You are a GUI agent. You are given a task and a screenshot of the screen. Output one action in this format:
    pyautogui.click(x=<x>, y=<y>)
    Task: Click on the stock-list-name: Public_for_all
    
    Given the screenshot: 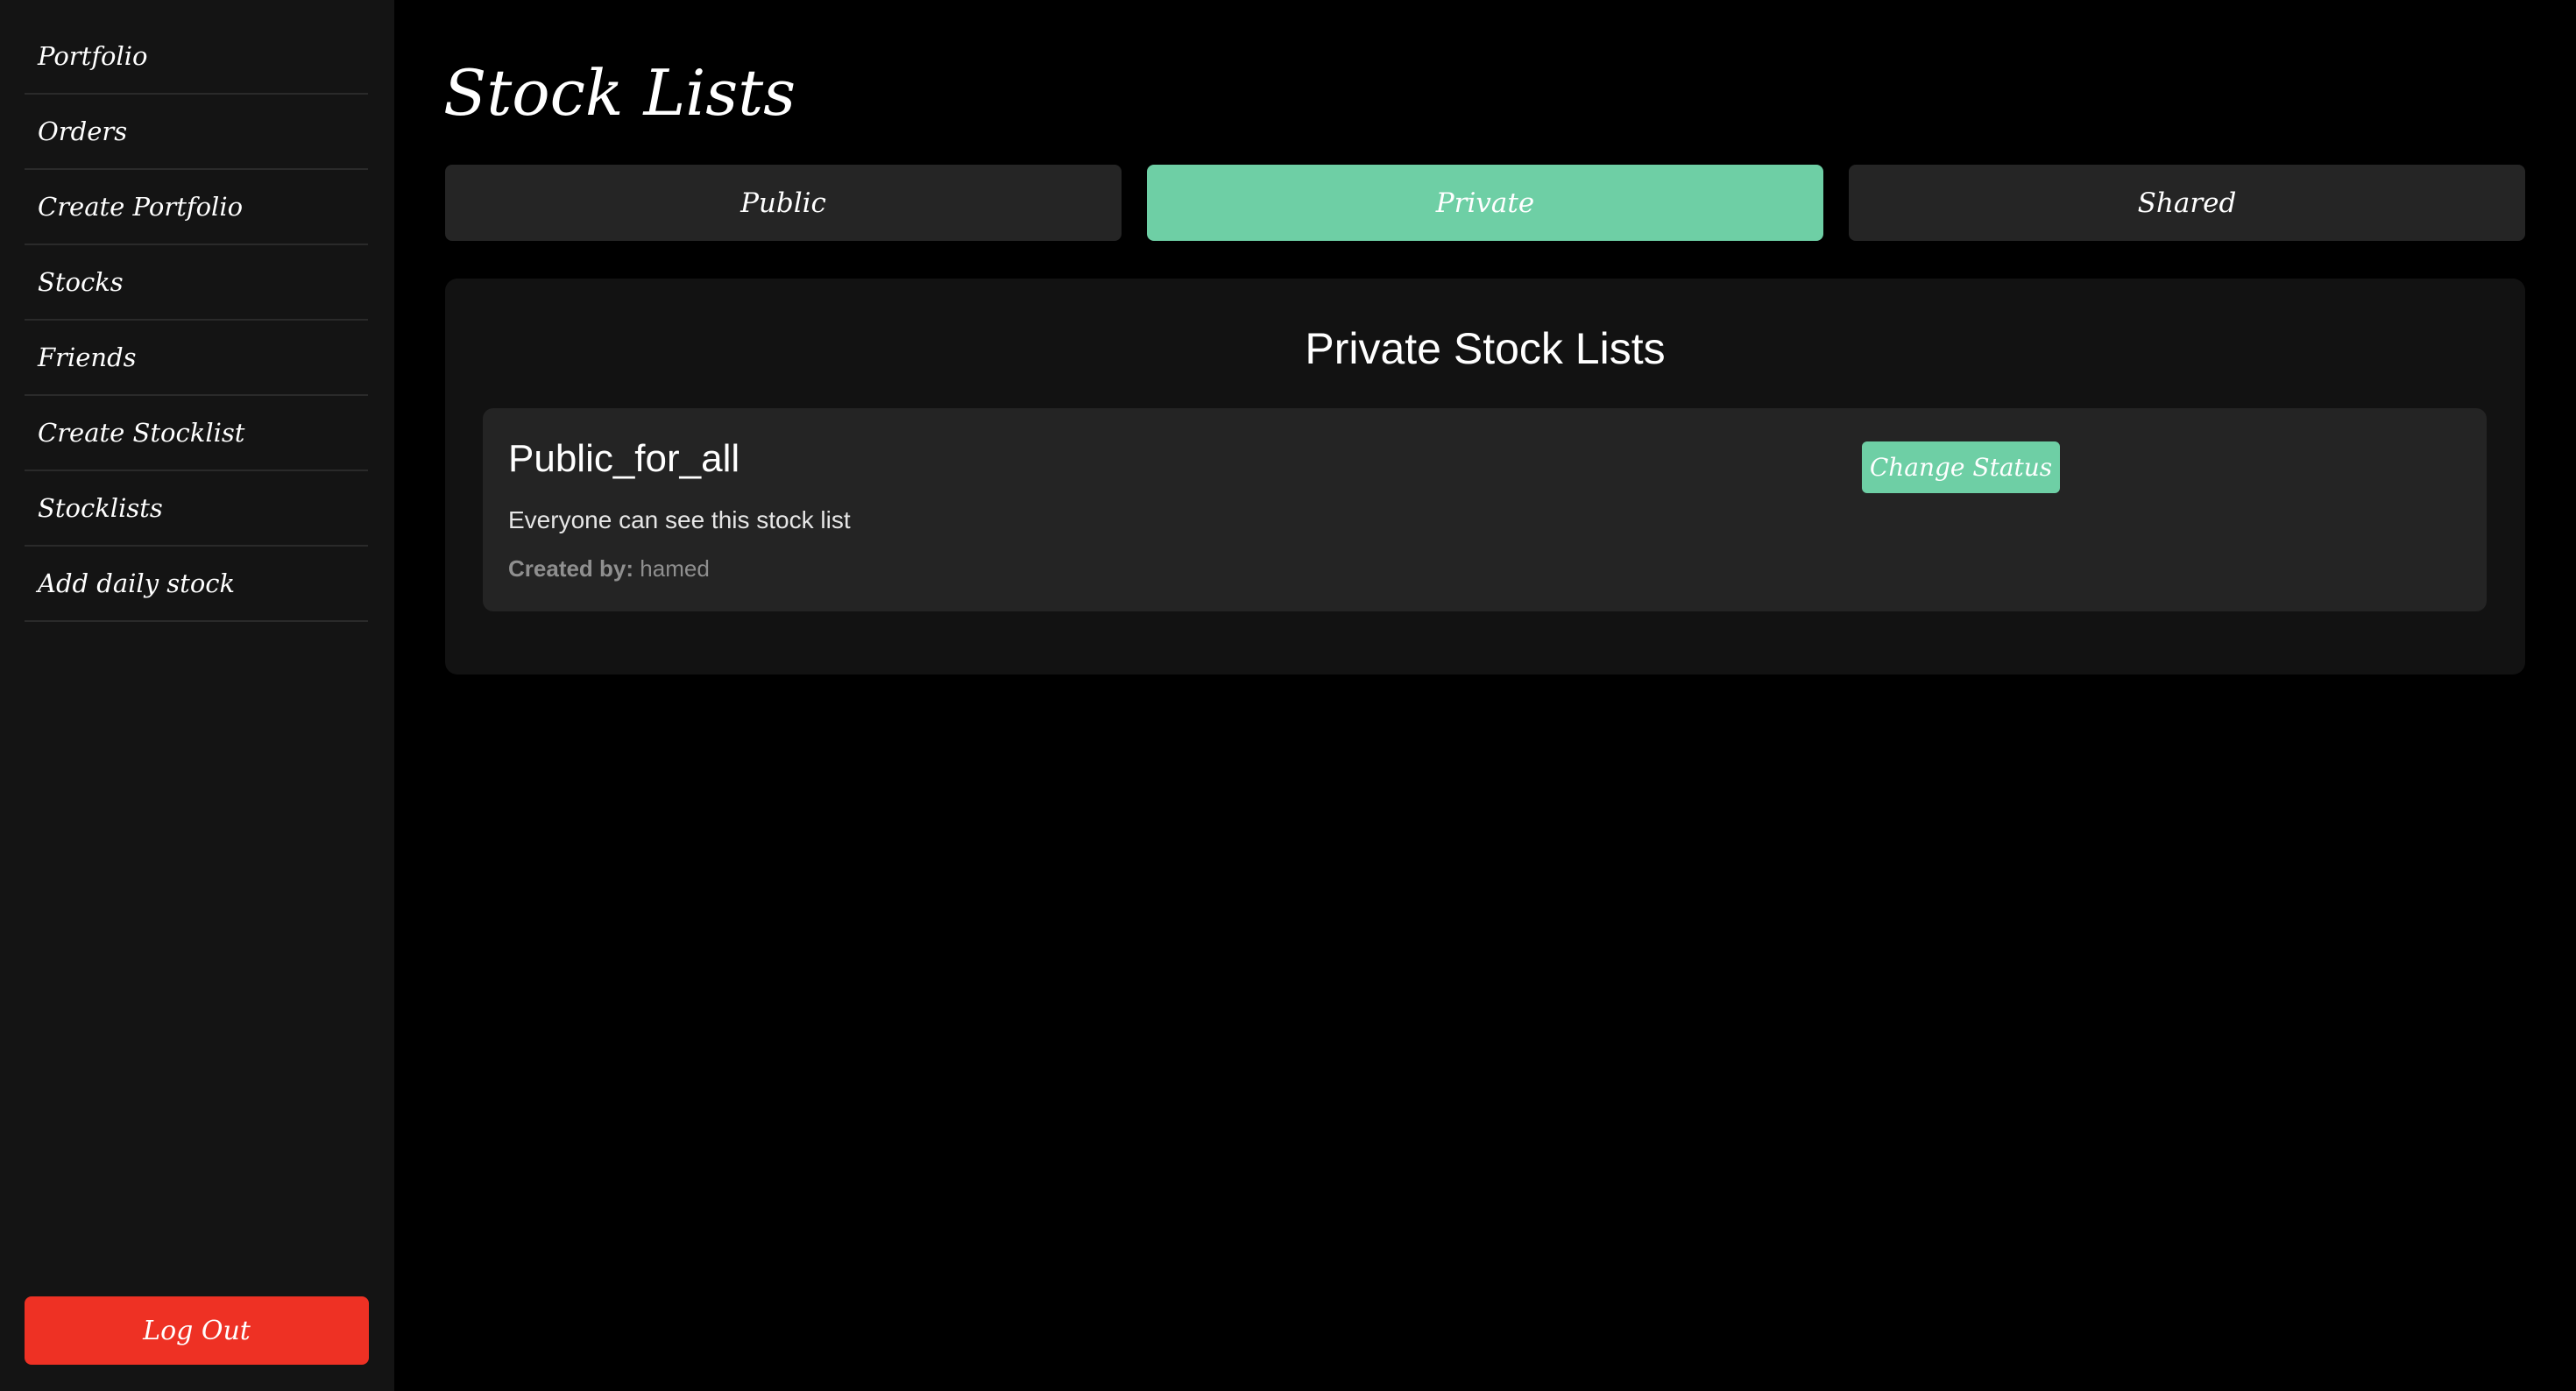 What is the action you would take?
    pyautogui.click(x=624, y=458)
    